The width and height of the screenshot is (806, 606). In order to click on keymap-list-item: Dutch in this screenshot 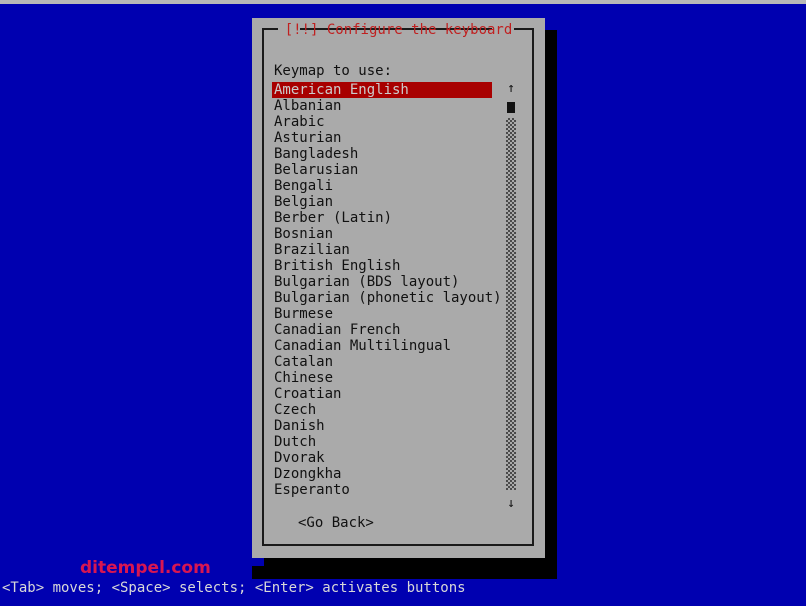, I will do `click(383, 442)`.